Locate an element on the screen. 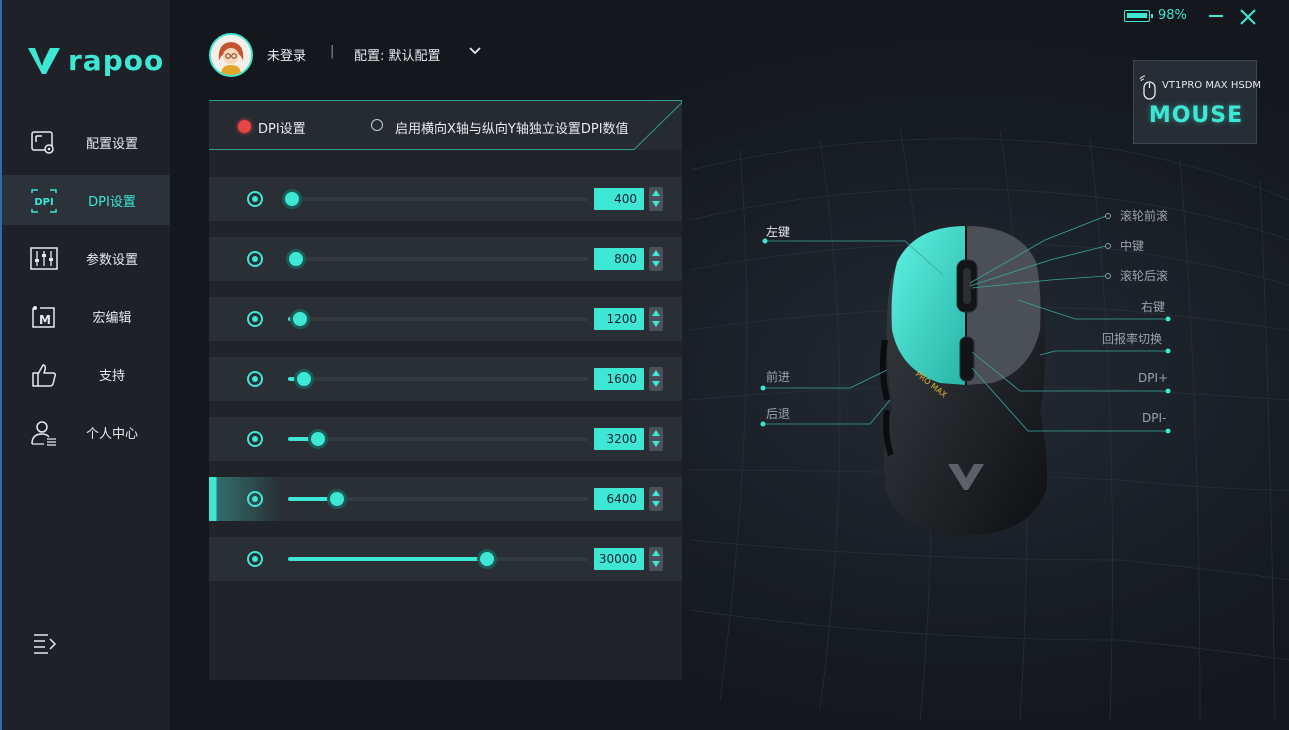 The height and width of the screenshot is (730, 1289). xy-independent-radio is located at coordinates (377, 125).